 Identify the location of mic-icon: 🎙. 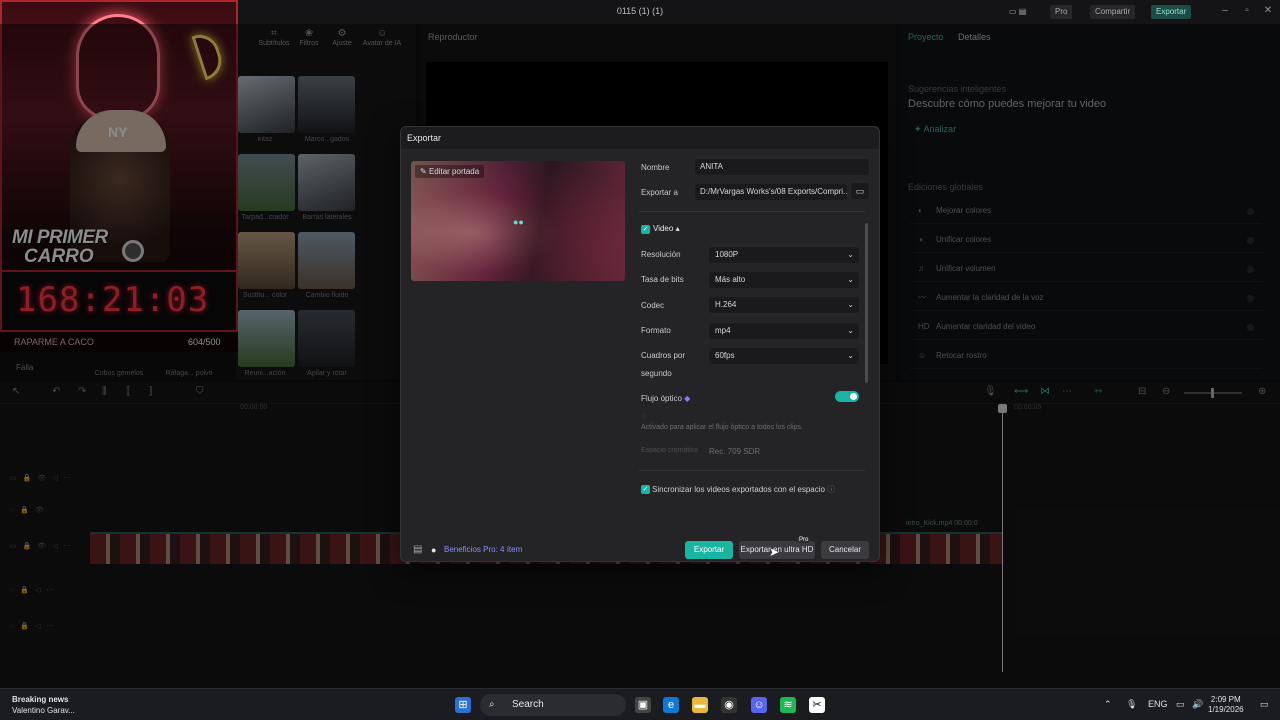
(1131, 704).